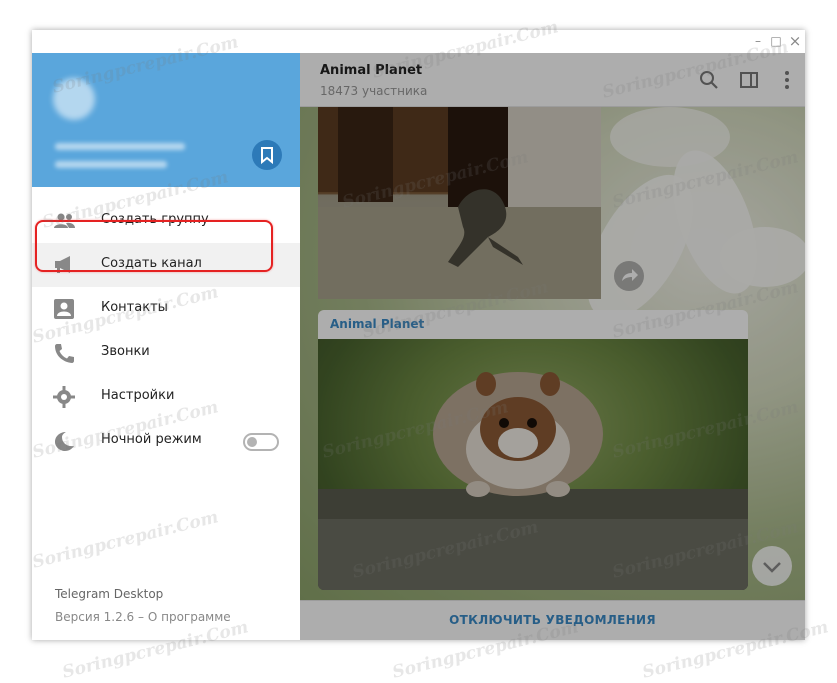  I want to click on blurred-username, so click(120, 146).